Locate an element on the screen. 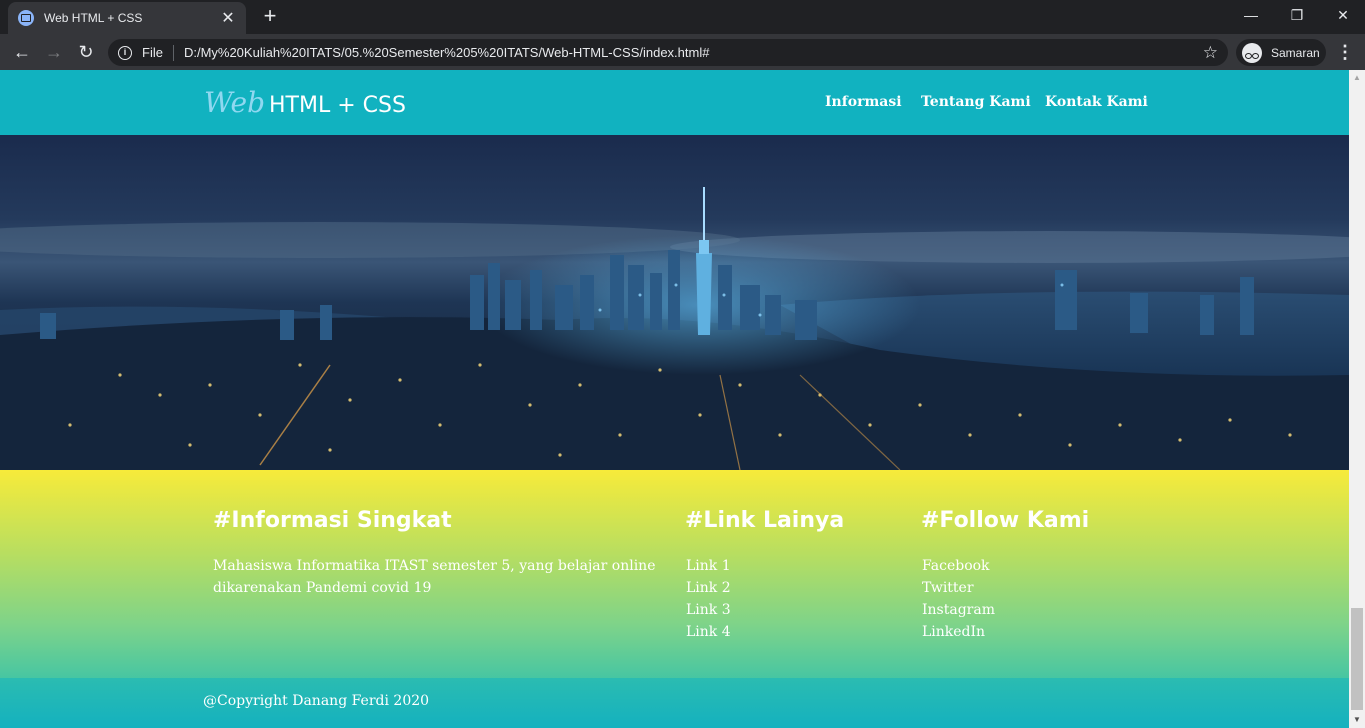  bookmark-star-icon: ☆ is located at coordinates (1210, 53).